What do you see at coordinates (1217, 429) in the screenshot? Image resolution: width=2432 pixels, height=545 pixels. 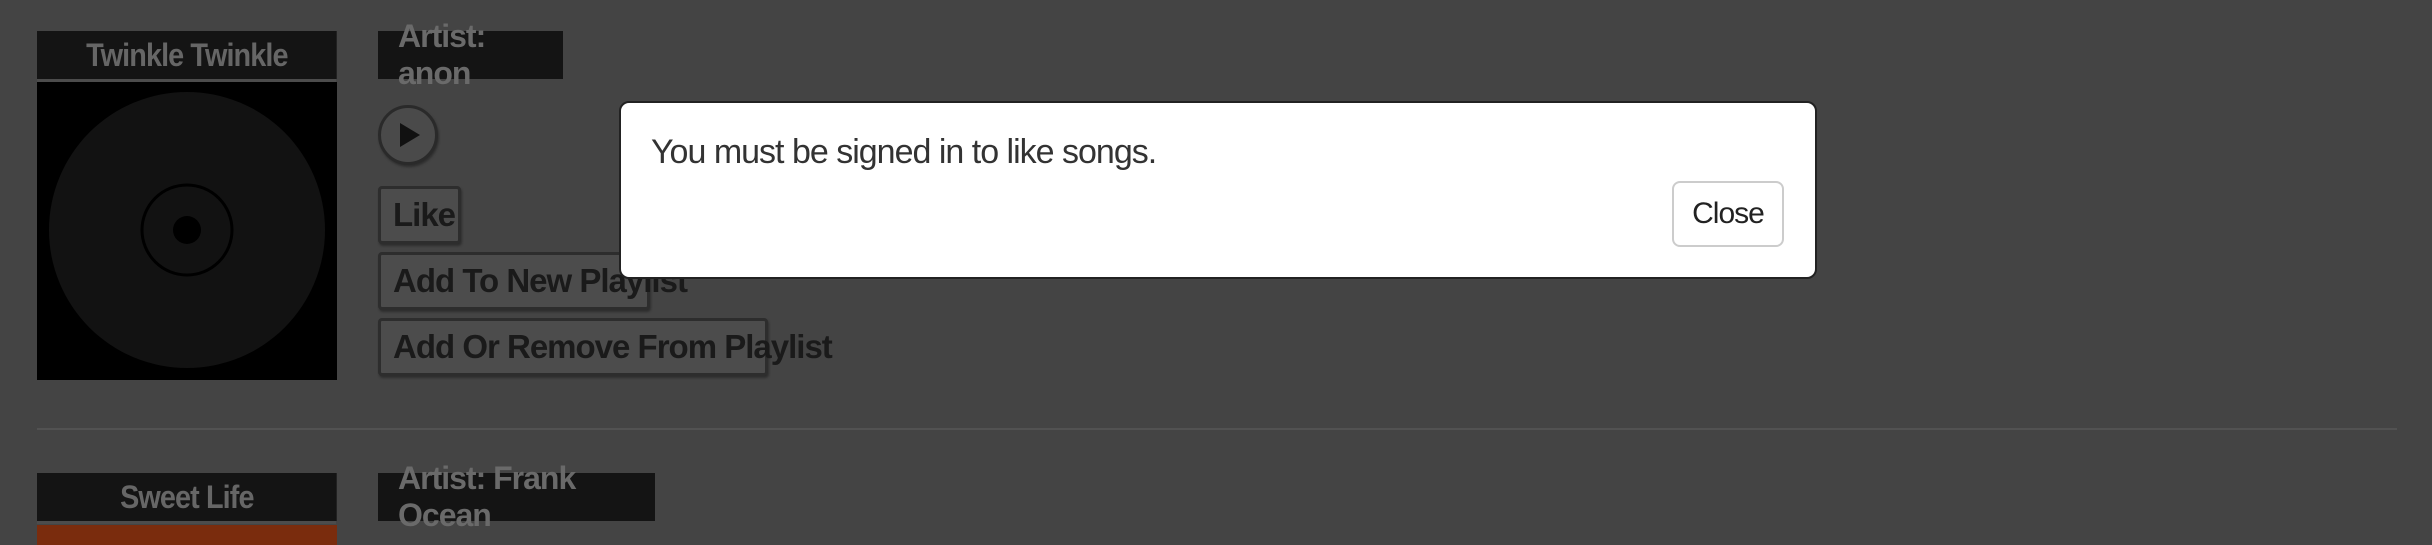 I see `song-divider` at bounding box center [1217, 429].